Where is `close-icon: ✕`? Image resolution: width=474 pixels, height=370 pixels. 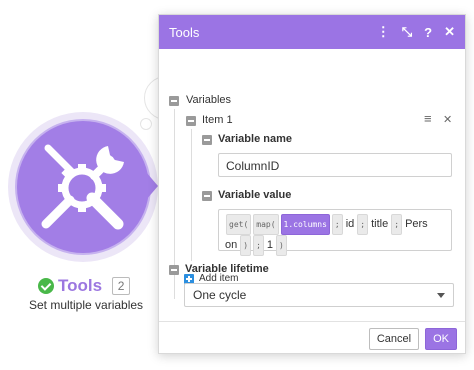 close-icon: ✕ is located at coordinates (449, 32).